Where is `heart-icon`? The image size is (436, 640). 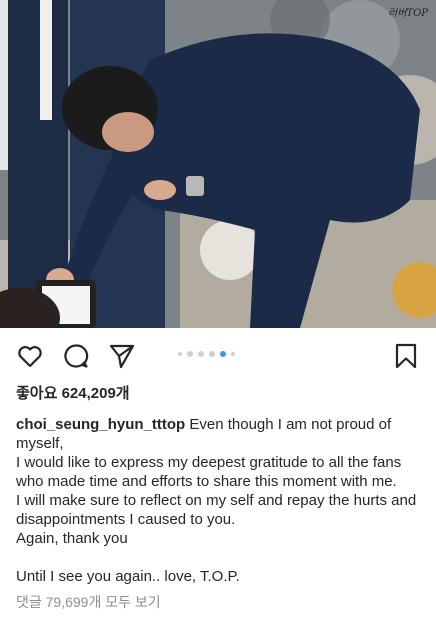 heart-icon is located at coordinates (30, 357).